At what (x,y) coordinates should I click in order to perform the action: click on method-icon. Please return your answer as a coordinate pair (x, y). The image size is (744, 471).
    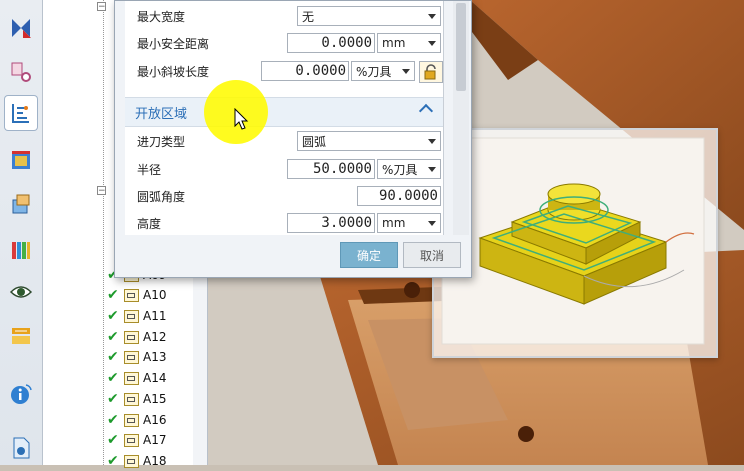
    Looking at the image, I should click on (21, 204).